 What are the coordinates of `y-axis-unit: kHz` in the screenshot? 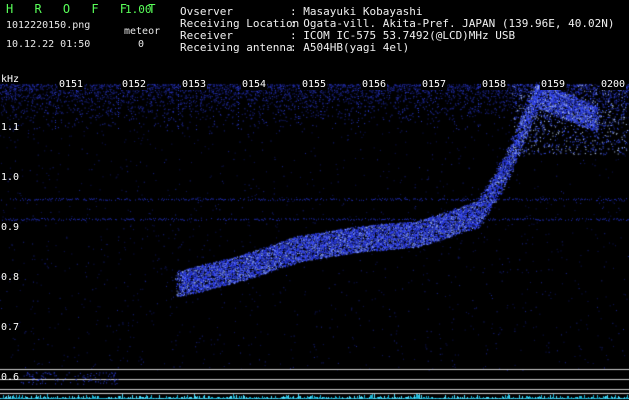 It's located at (10, 79).